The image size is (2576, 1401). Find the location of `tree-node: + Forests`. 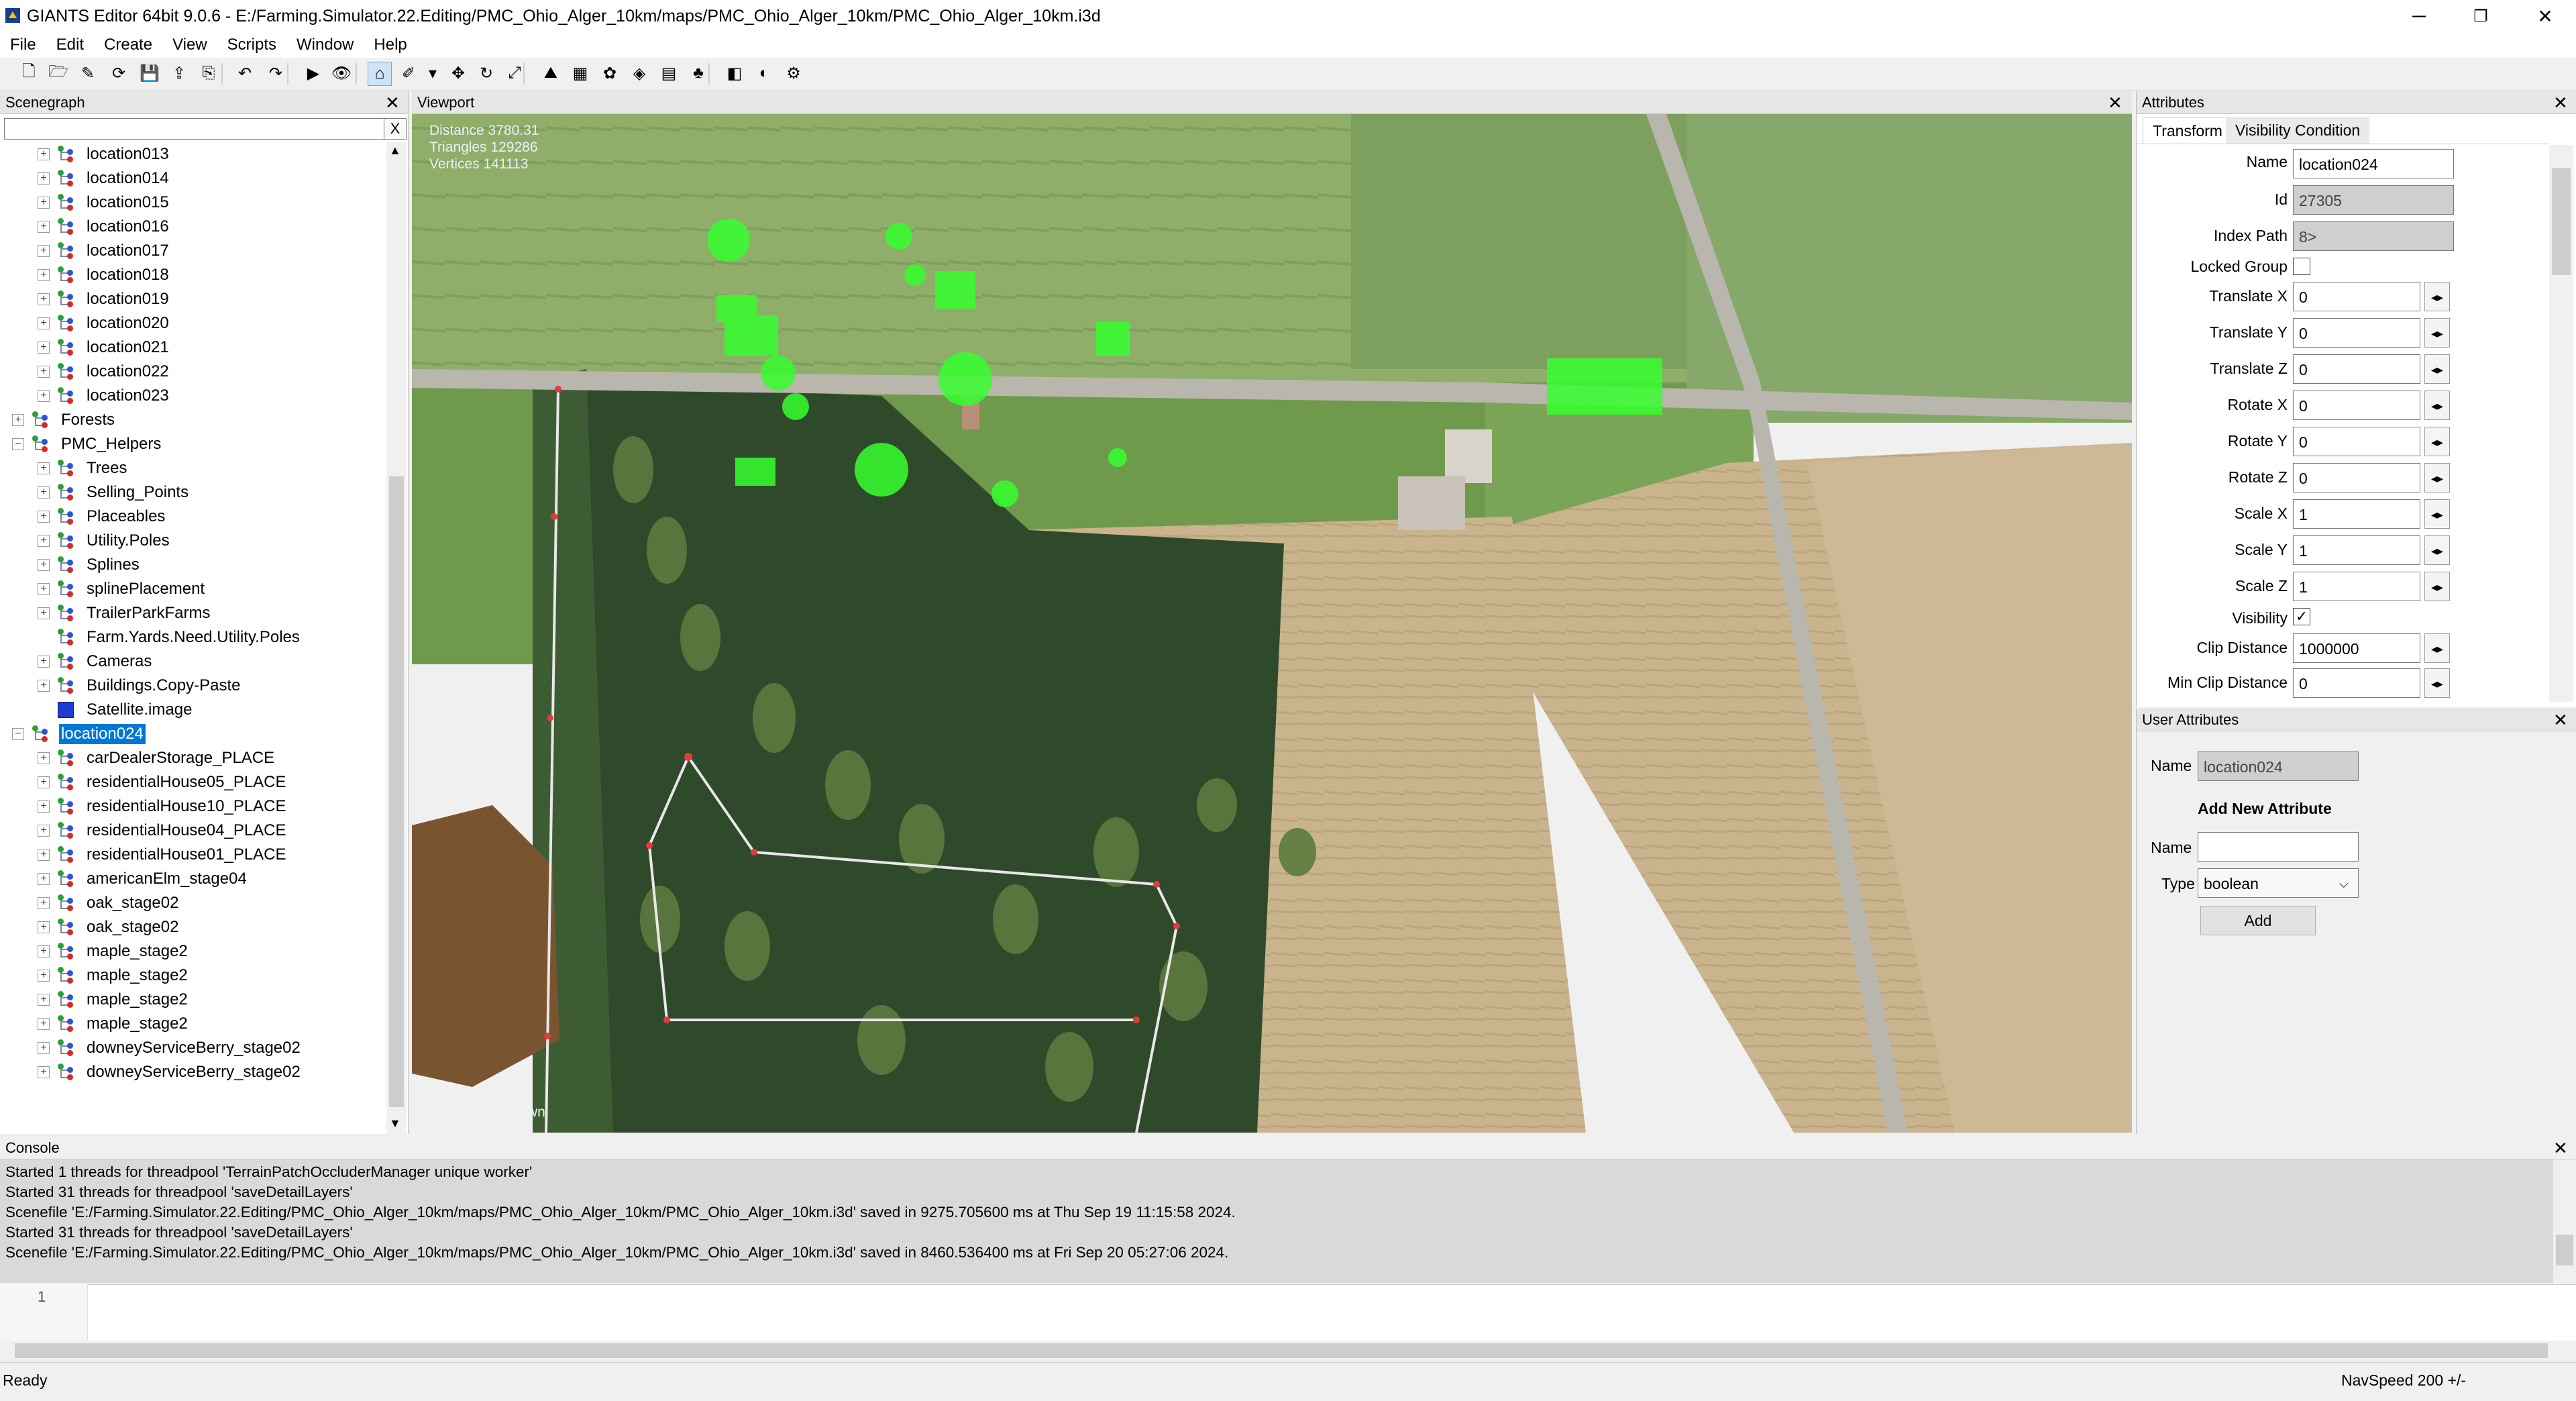

tree-node: + Forests is located at coordinates (64, 420).